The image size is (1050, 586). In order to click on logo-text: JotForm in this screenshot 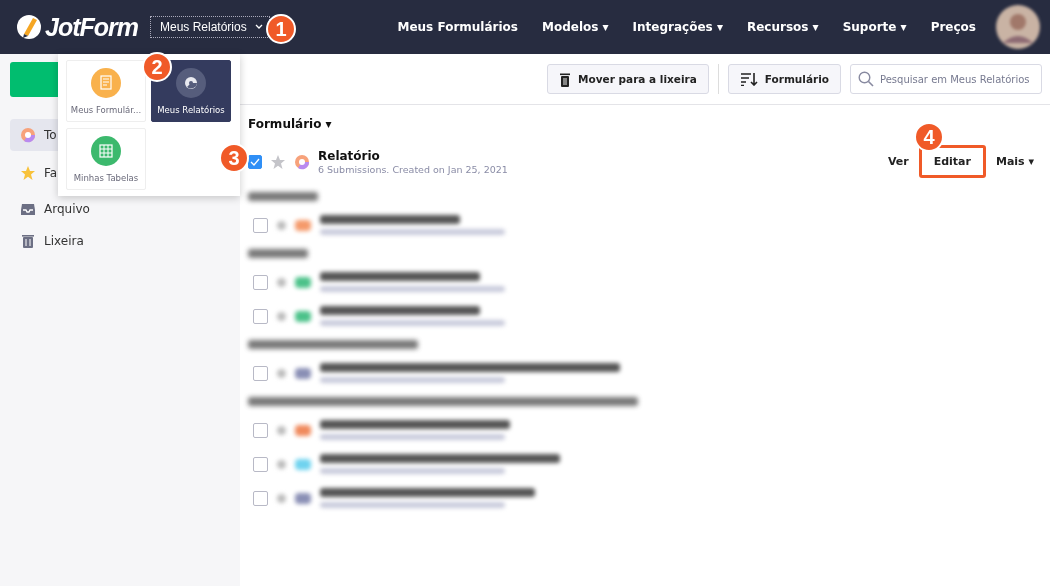, I will do `click(91, 27)`.